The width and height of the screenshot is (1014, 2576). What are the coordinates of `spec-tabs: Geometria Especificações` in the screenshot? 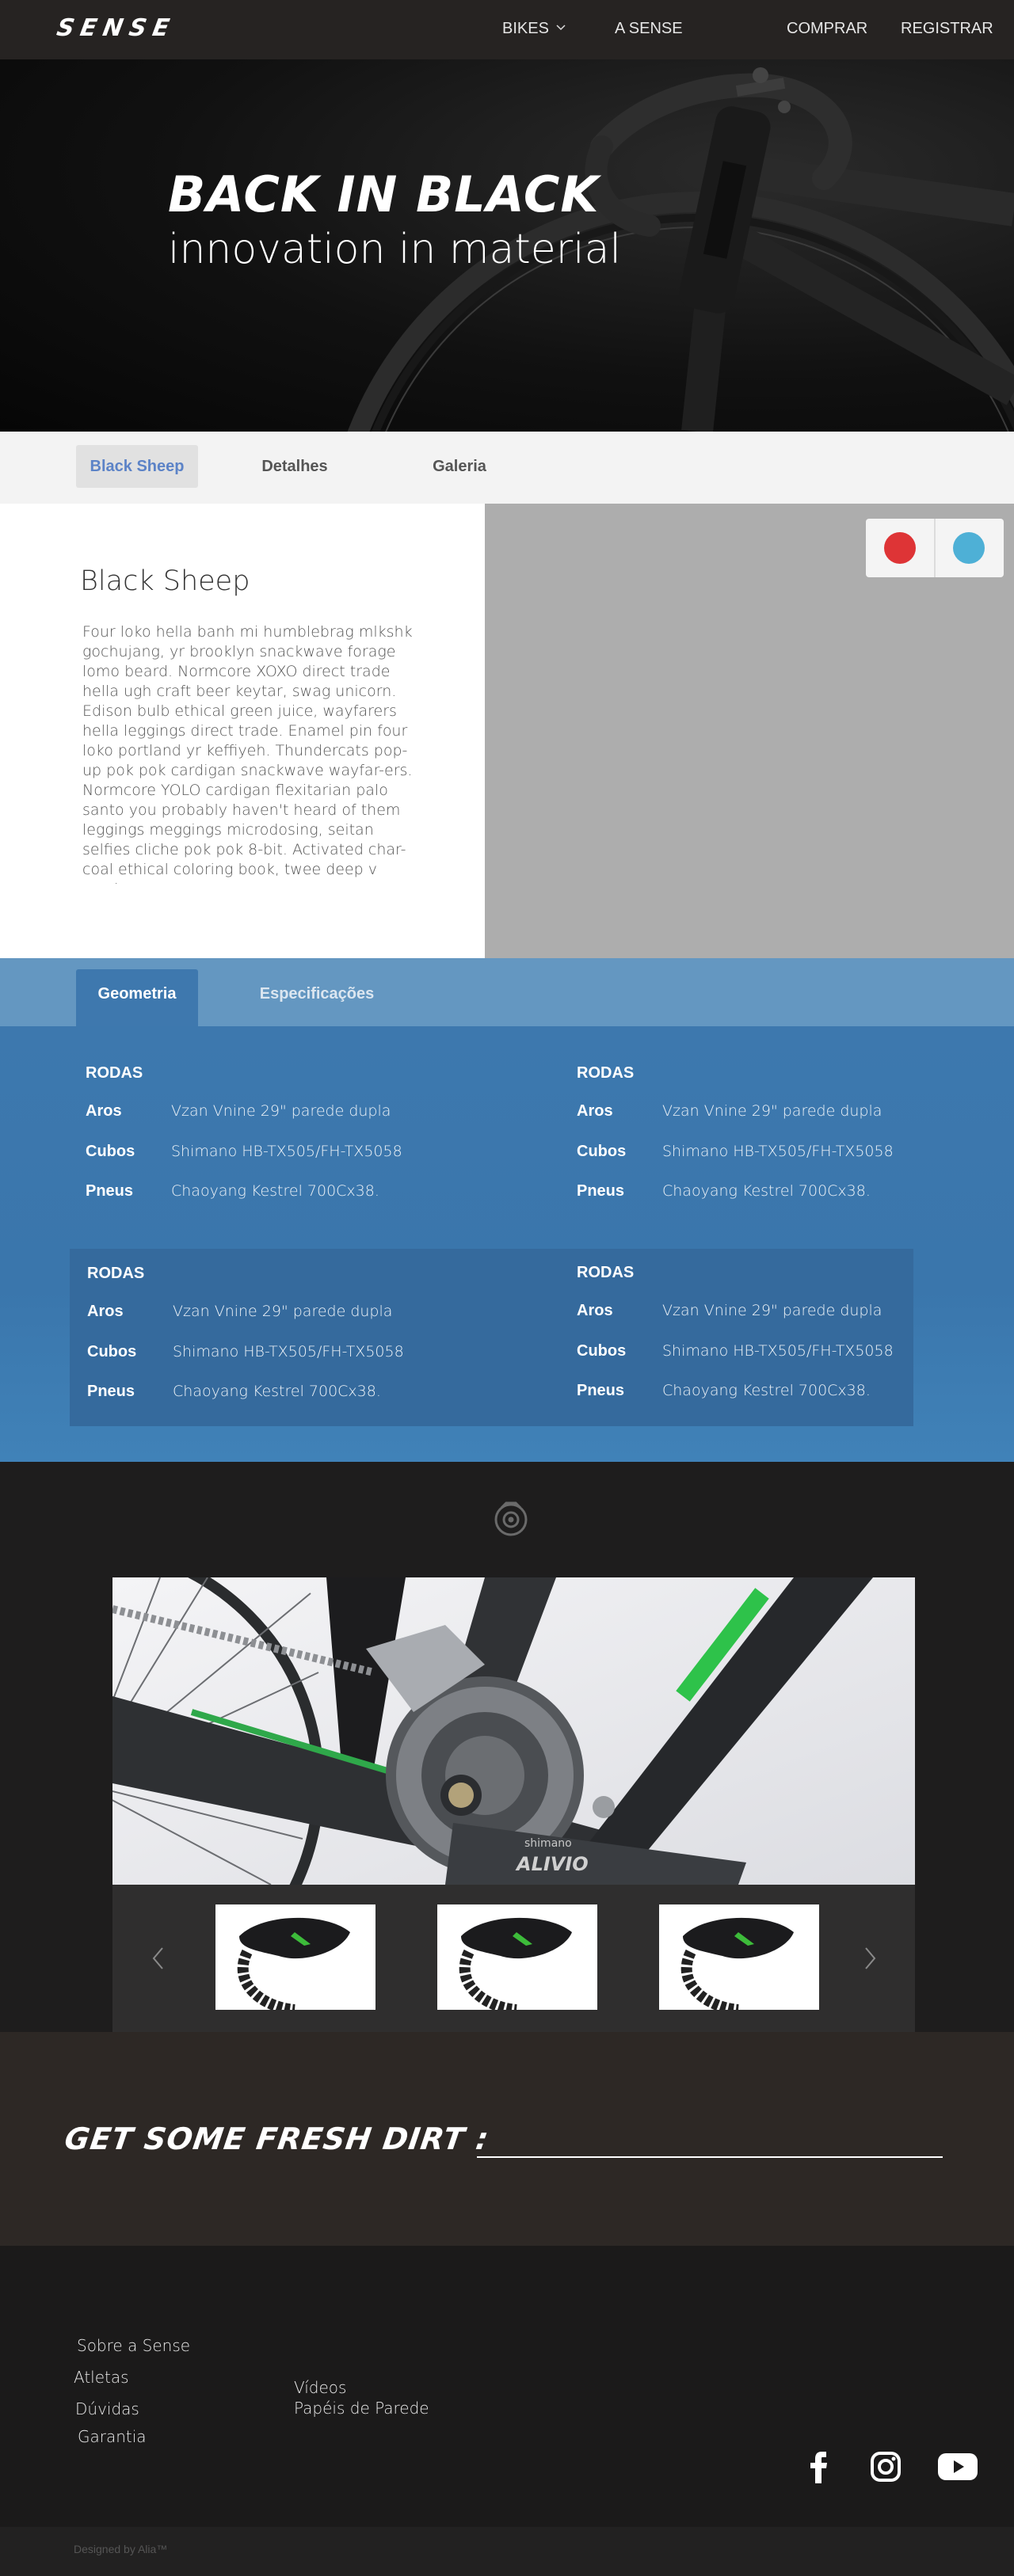 It's located at (507, 992).